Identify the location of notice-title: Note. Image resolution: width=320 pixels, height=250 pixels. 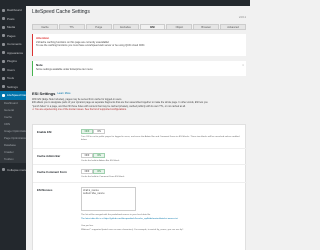
(39, 64).